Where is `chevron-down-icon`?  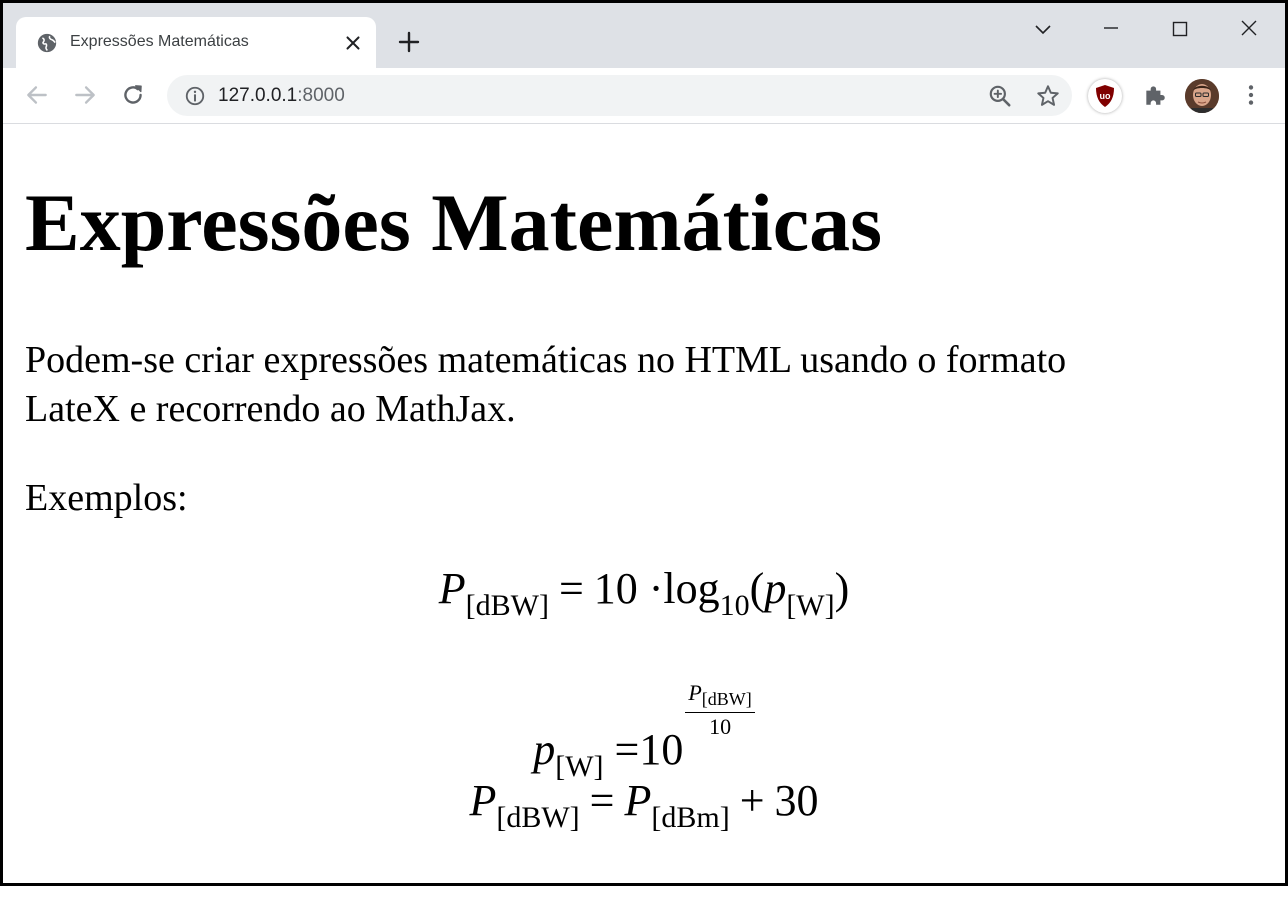
chevron-down-icon is located at coordinates (1043, 29).